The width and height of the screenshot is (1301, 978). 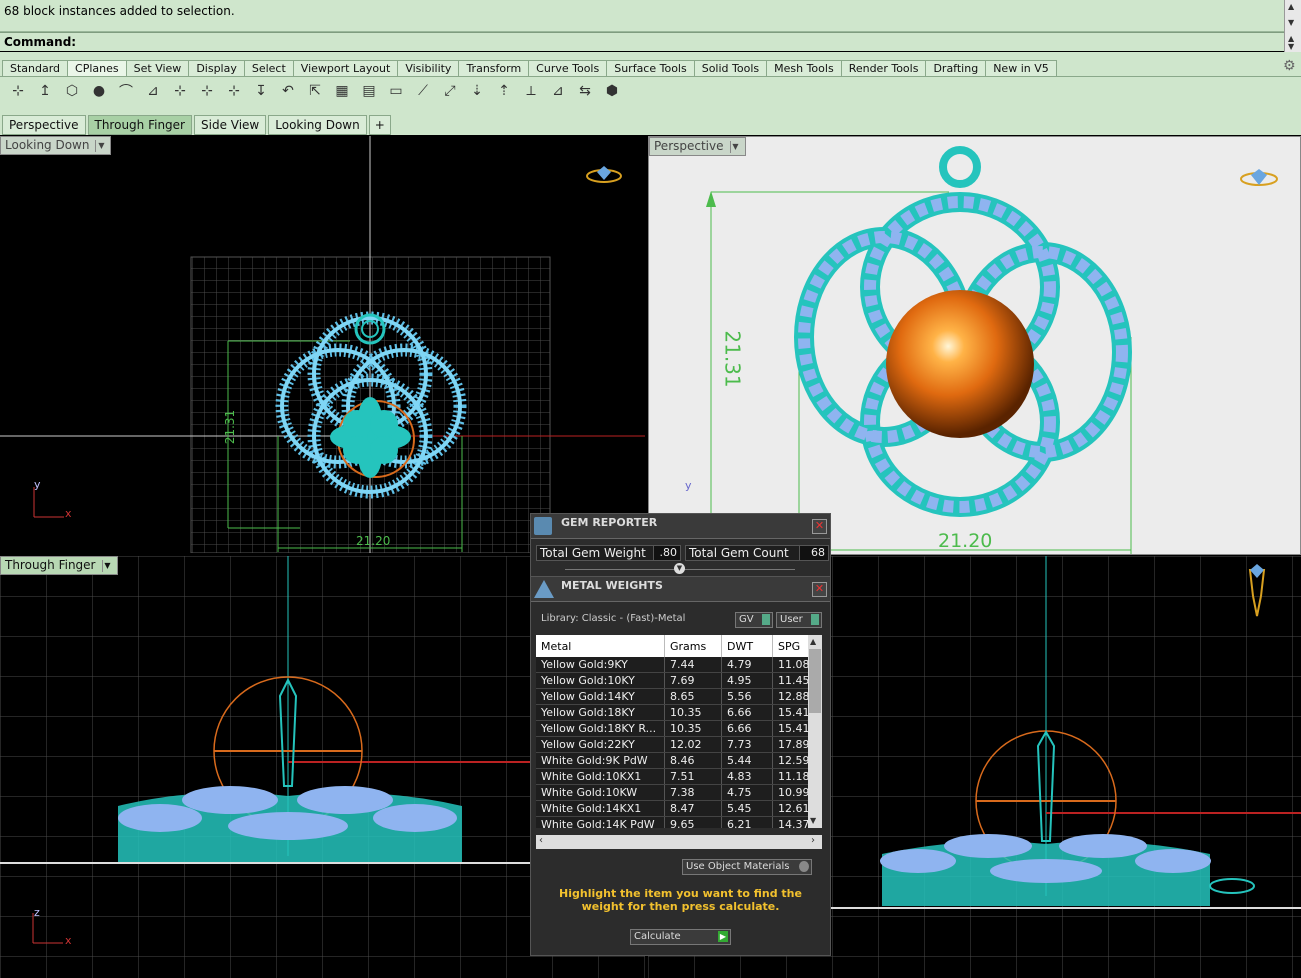 I want to click on cplane-undo-icon: ↶, so click(x=288, y=91).